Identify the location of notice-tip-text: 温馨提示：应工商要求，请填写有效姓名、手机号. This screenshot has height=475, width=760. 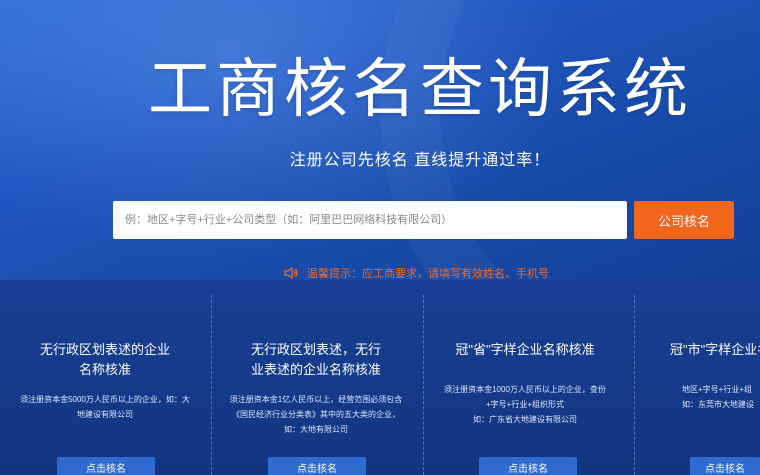
(428, 274).